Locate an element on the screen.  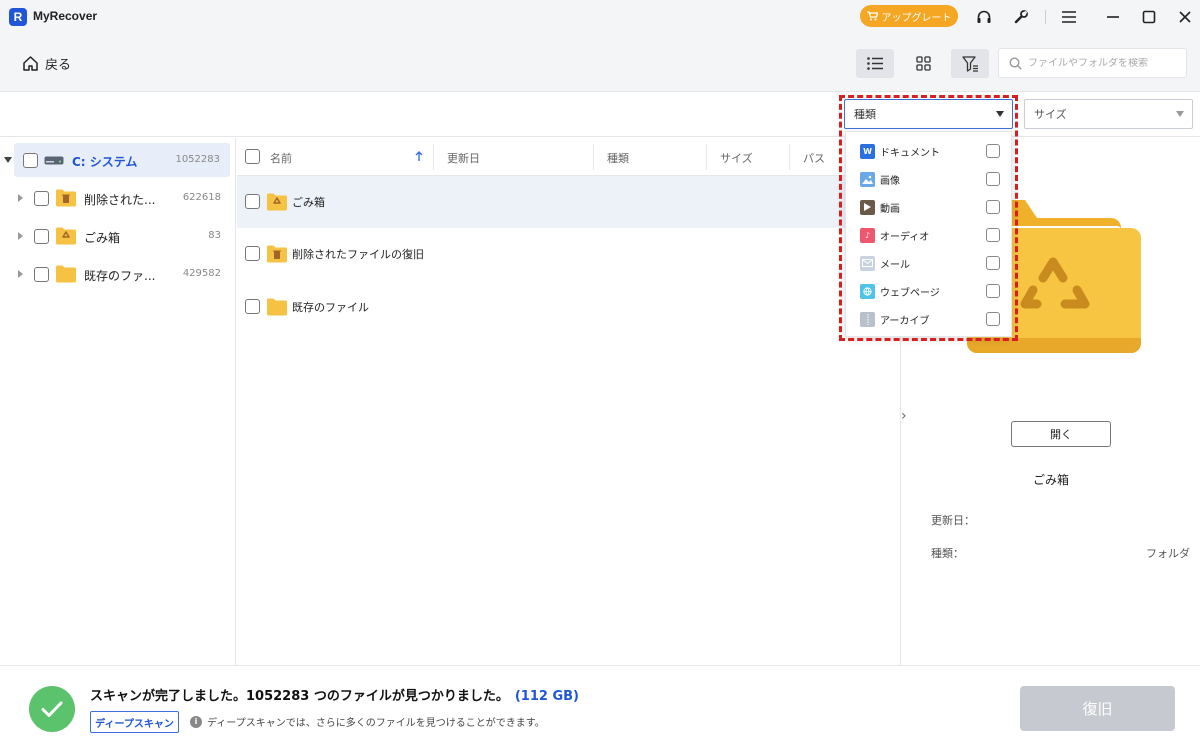
tree-item-count: 622618 is located at coordinates (201, 197).